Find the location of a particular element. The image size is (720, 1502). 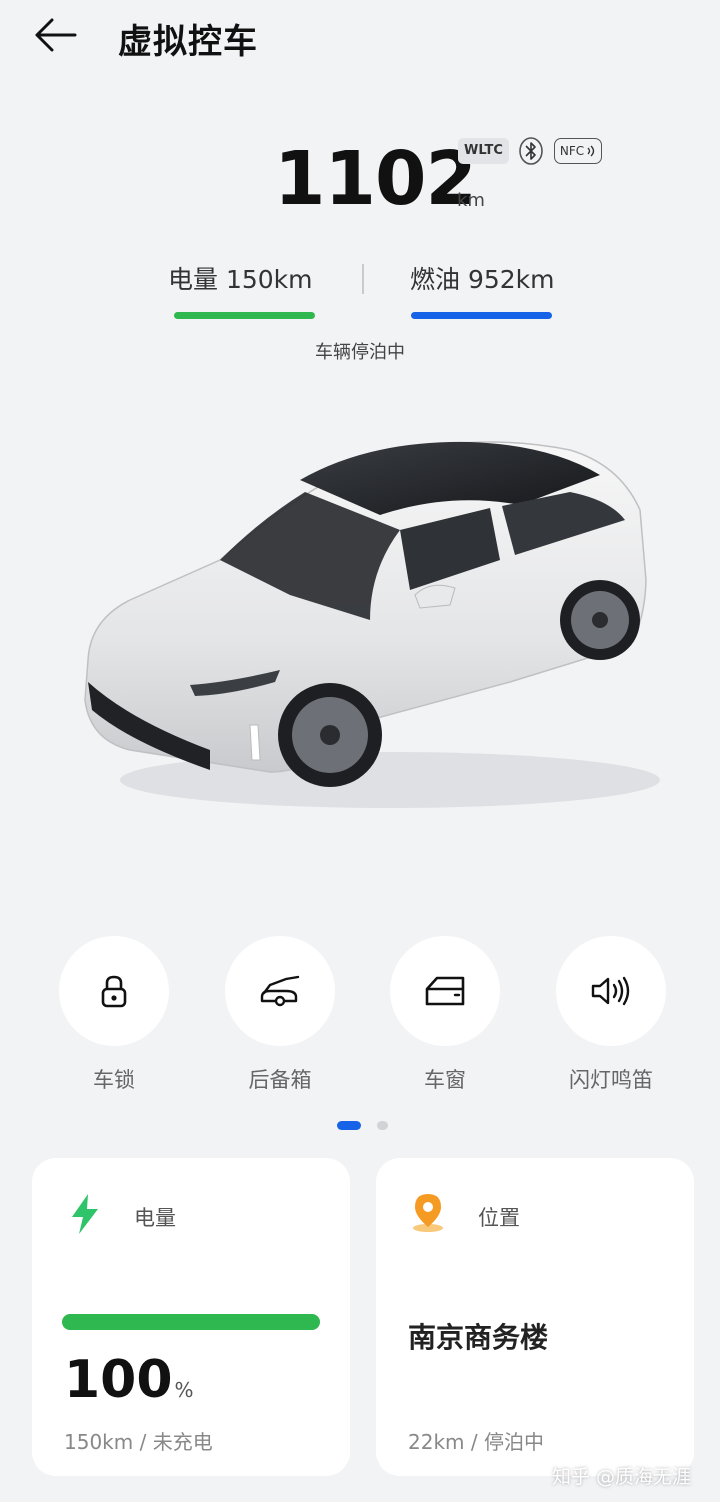

nfc-badge: NFC is located at coordinates (578, 151).